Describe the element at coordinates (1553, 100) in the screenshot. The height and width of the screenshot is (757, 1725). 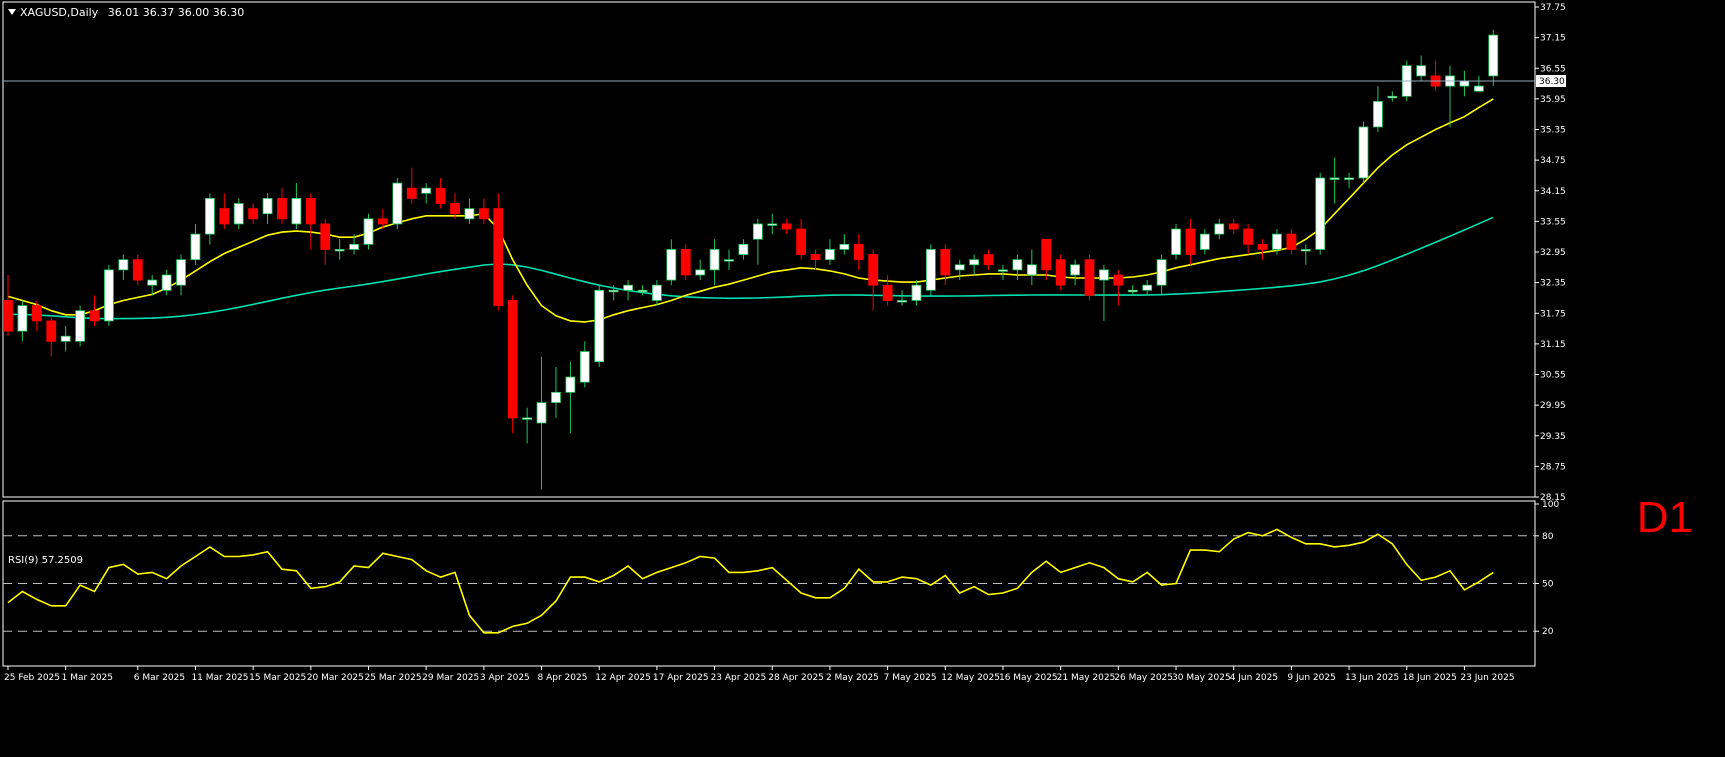
I see `price-tick-label: 35.95` at that location.